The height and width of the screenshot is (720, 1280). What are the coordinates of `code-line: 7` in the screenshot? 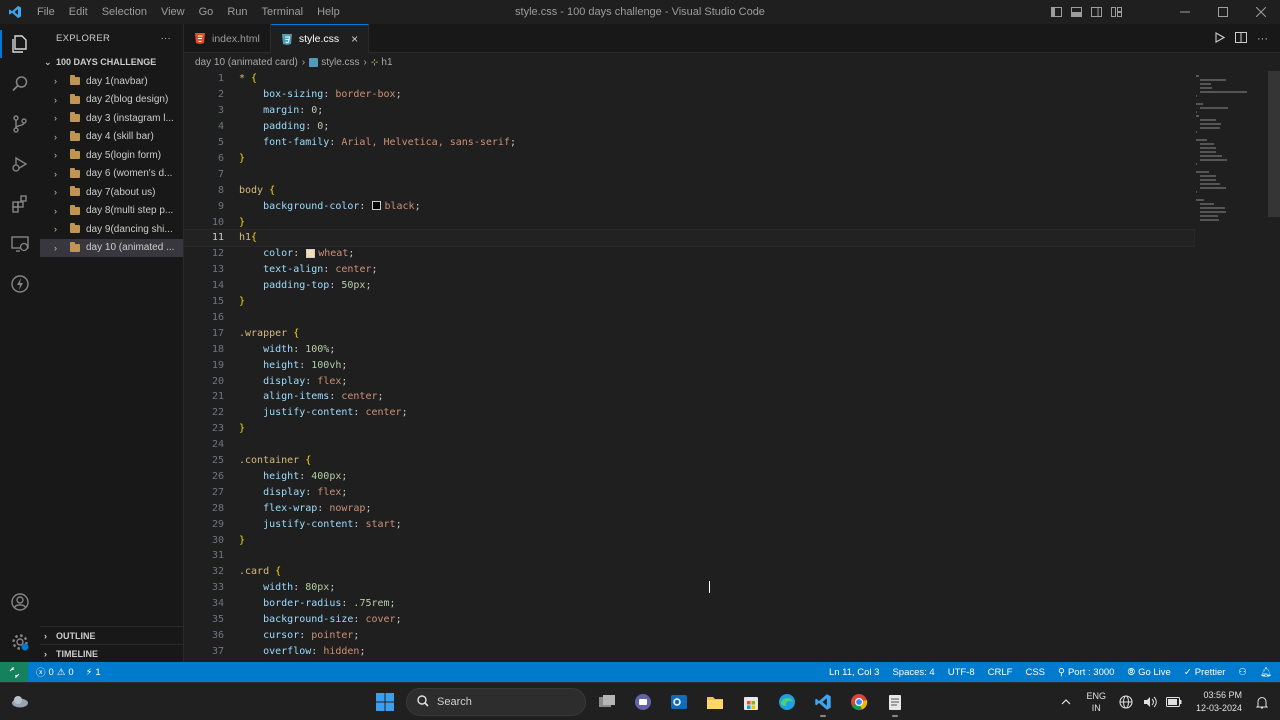 It's located at (689, 174).